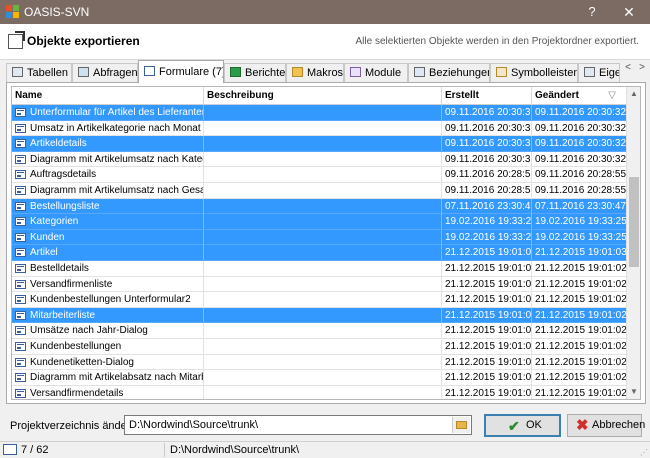 The height and width of the screenshot is (458, 650). Describe the element at coordinates (599, 72) in the screenshot. I see `tab-eigenschaften: Eiger` at that location.